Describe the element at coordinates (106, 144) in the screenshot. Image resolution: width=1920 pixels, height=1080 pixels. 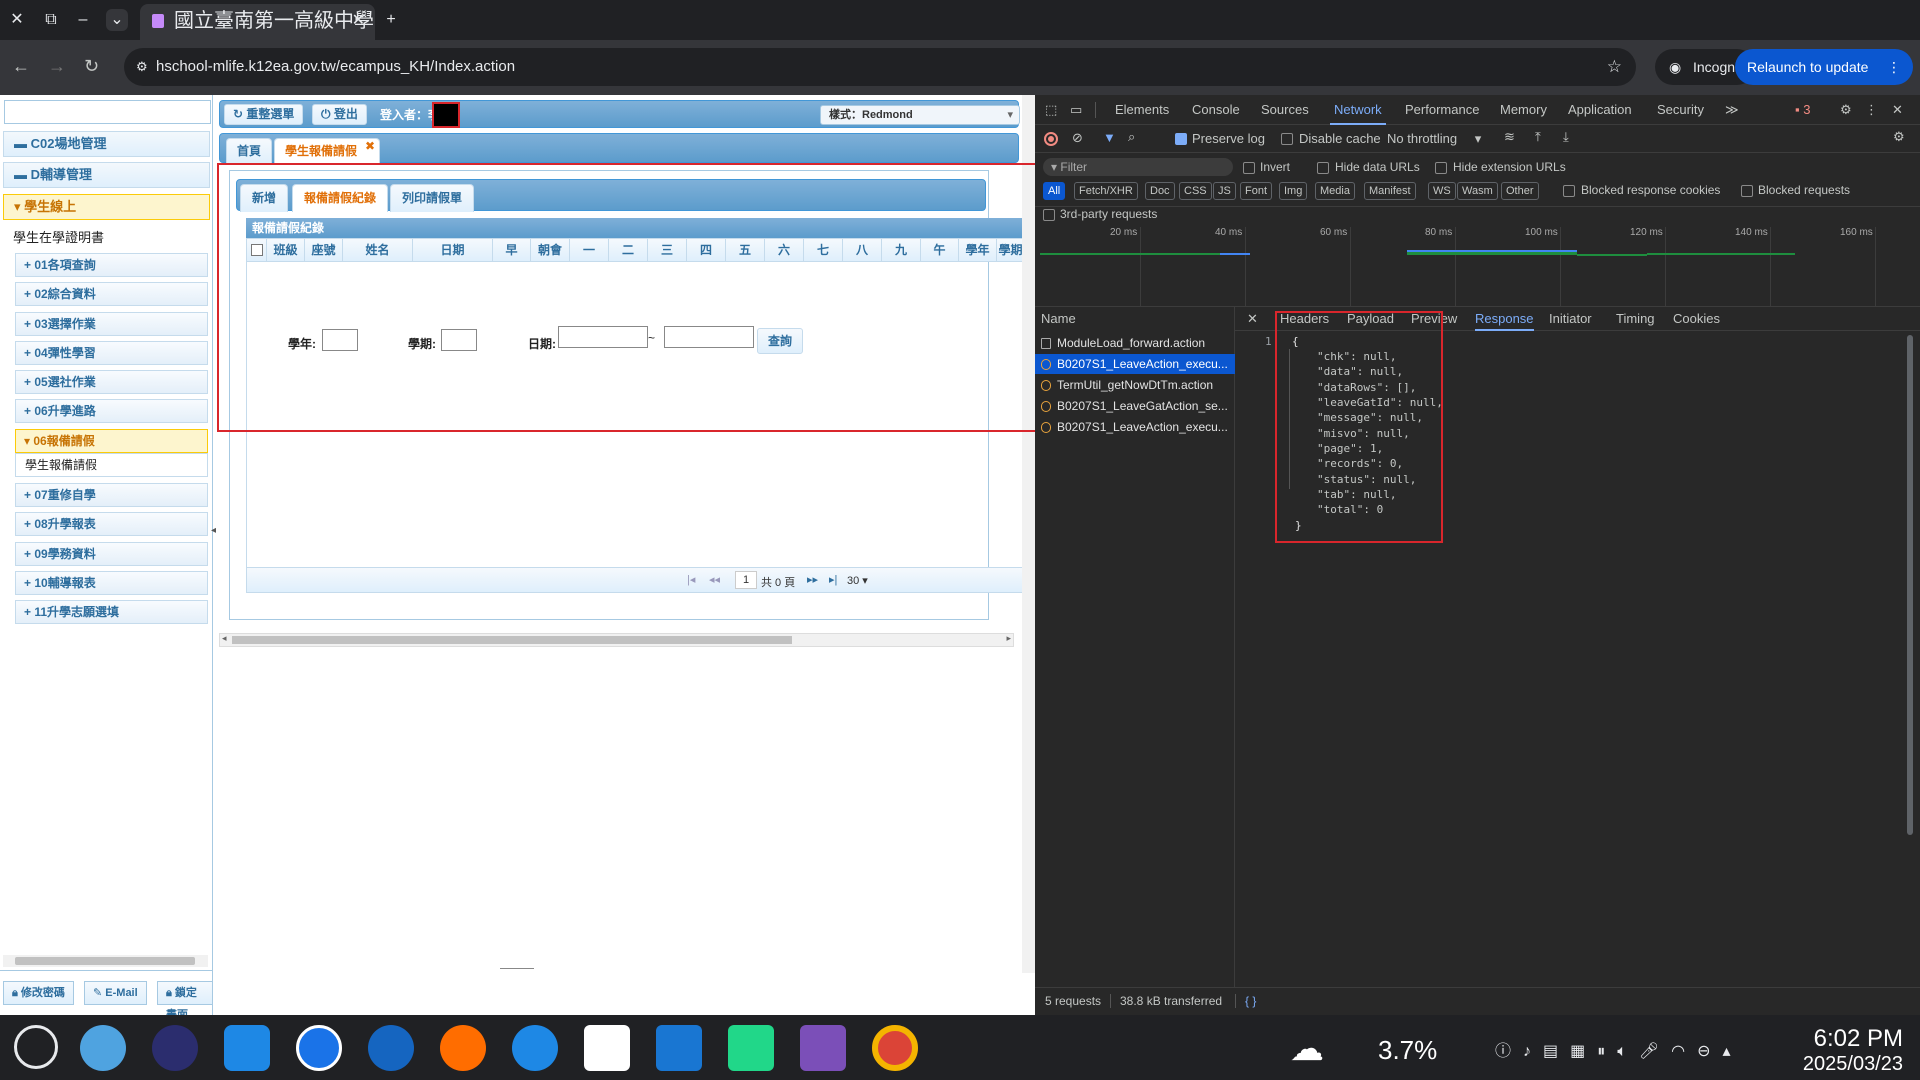
I see `menu-cat-c02: ▬ C02場地管理` at that location.